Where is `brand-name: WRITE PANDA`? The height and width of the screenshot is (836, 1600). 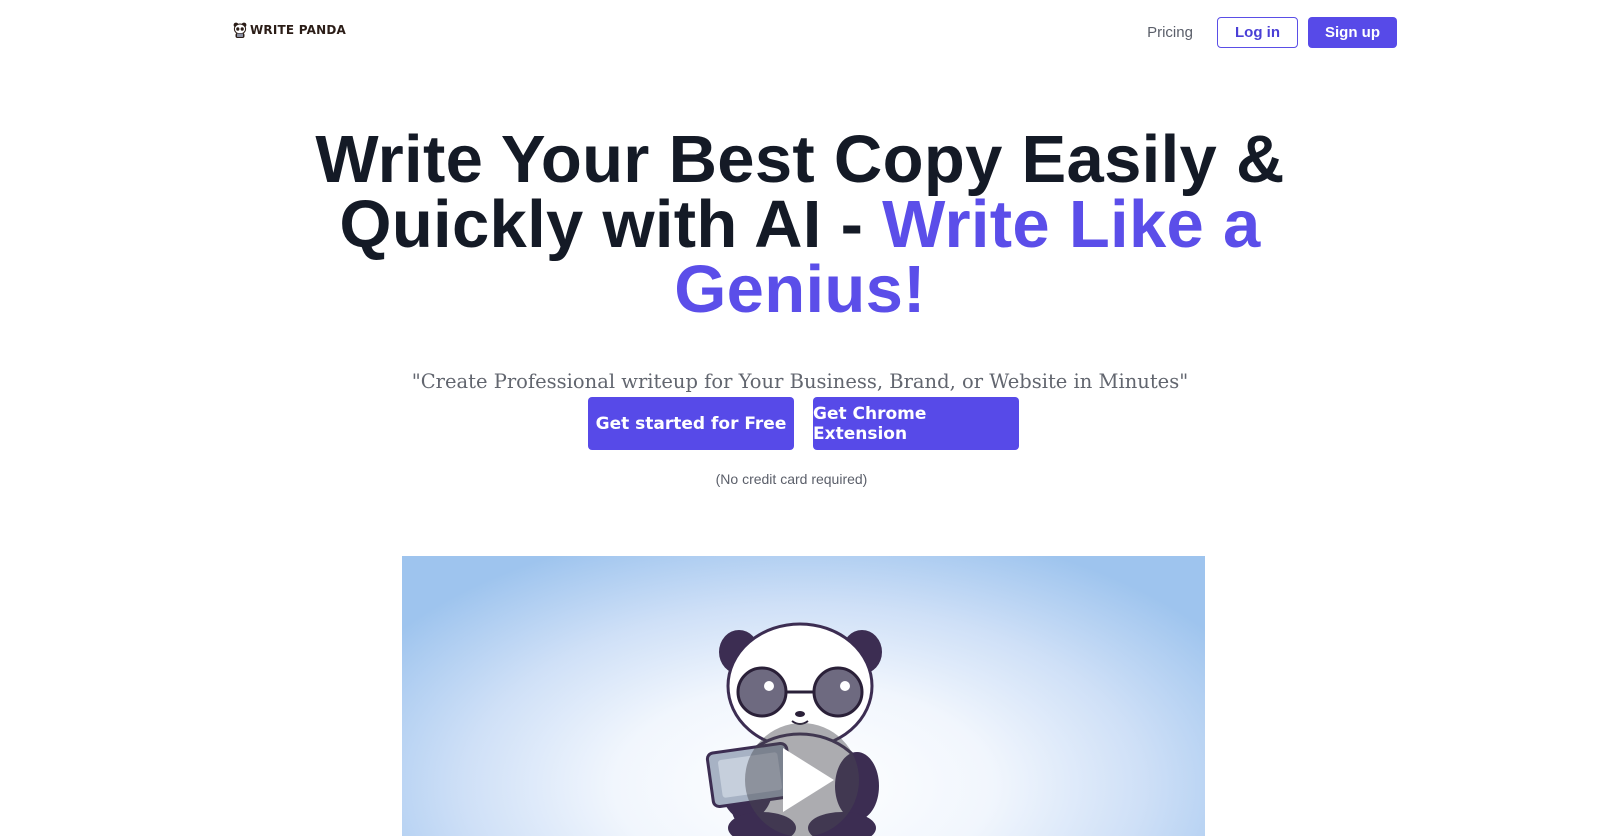 brand-name: WRITE PANDA is located at coordinates (298, 30).